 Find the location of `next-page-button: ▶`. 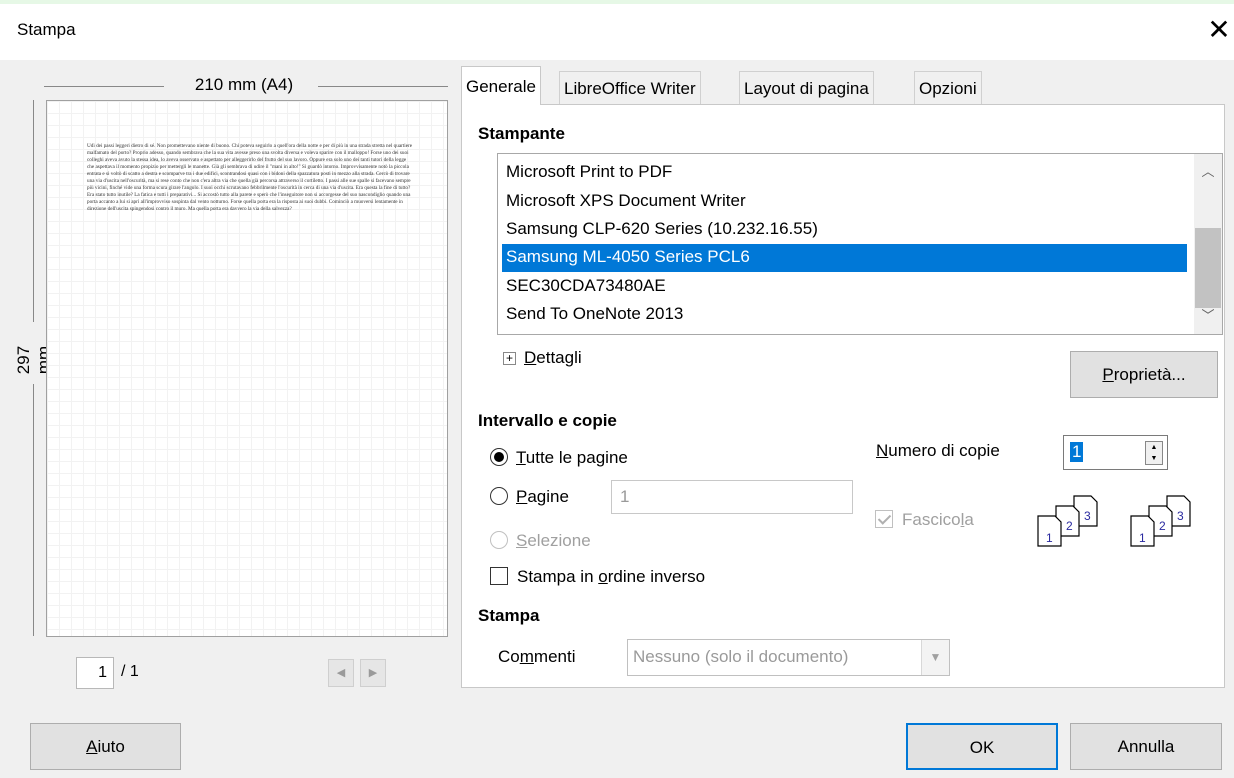

next-page-button: ▶ is located at coordinates (373, 673).